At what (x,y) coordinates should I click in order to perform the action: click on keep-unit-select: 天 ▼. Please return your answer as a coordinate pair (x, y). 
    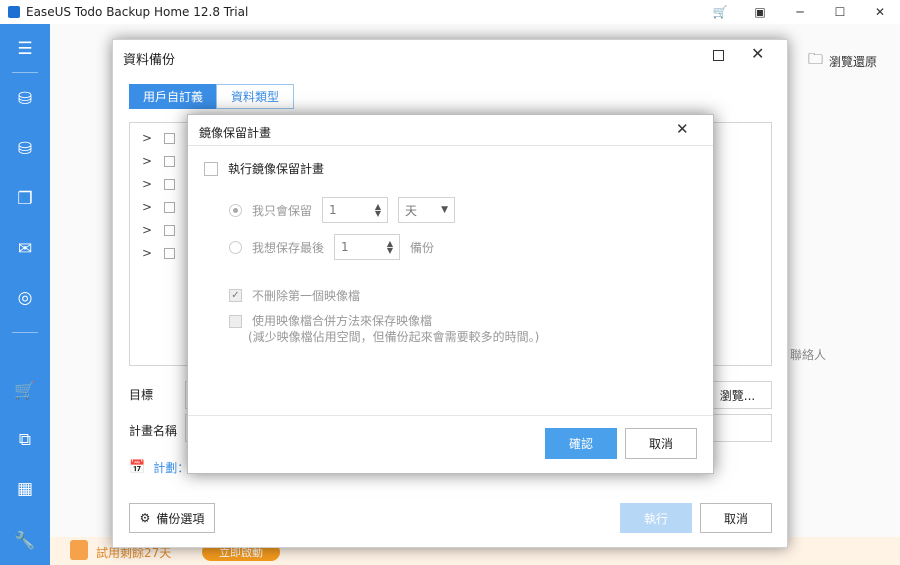
    Looking at the image, I should click on (427, 210).